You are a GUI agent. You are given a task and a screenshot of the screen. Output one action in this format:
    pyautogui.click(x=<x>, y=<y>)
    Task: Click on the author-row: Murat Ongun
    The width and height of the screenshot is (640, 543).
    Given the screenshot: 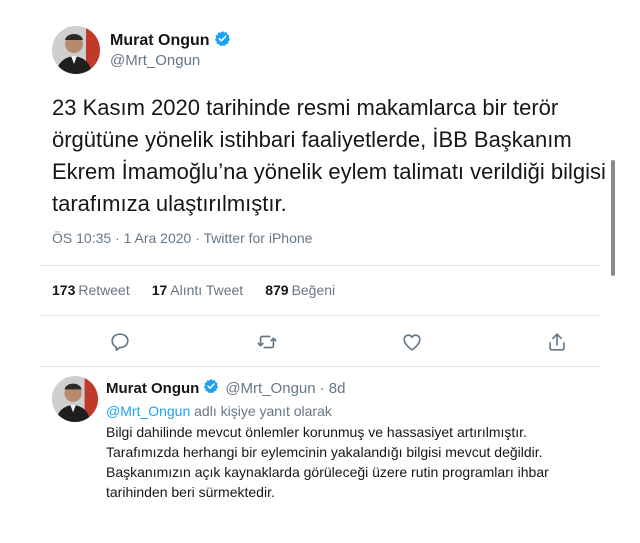 What is the action you would take?
    pyautogui.click(x=170, y=41)
    